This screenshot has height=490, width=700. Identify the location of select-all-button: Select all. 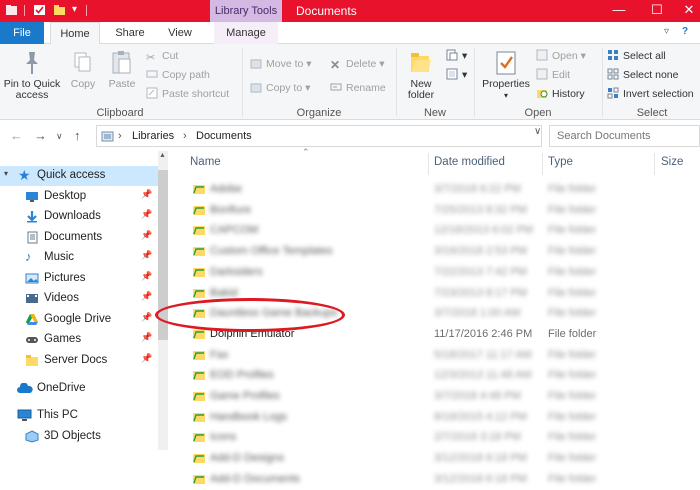
(636, 56).